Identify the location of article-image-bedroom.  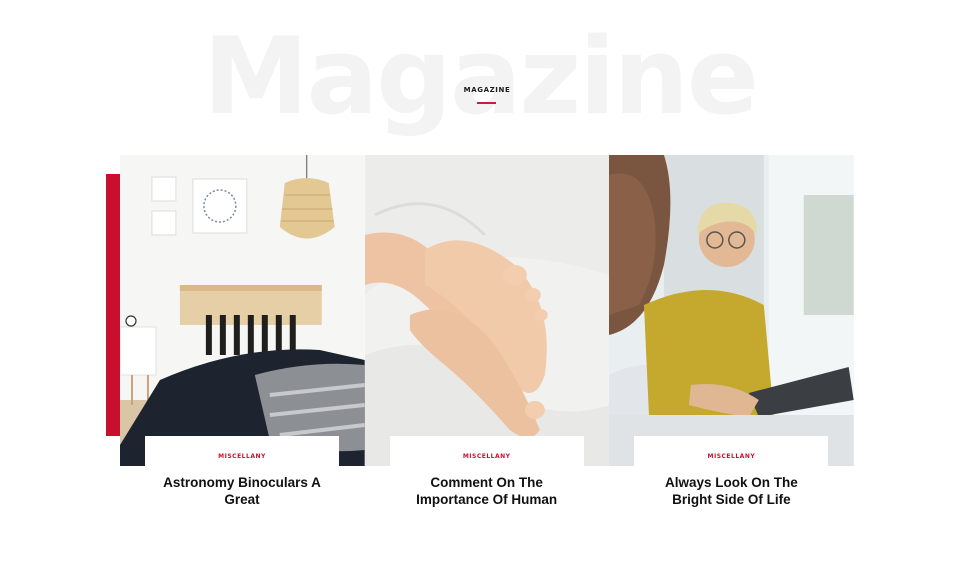
(242, 310).